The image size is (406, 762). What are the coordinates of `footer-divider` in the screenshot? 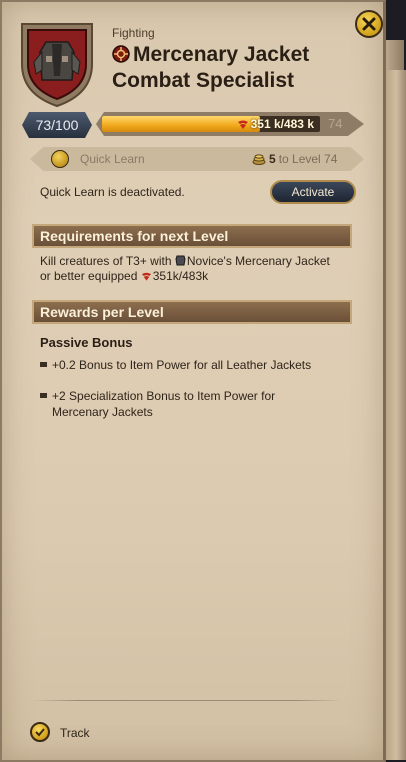 It's located at (187, 700).